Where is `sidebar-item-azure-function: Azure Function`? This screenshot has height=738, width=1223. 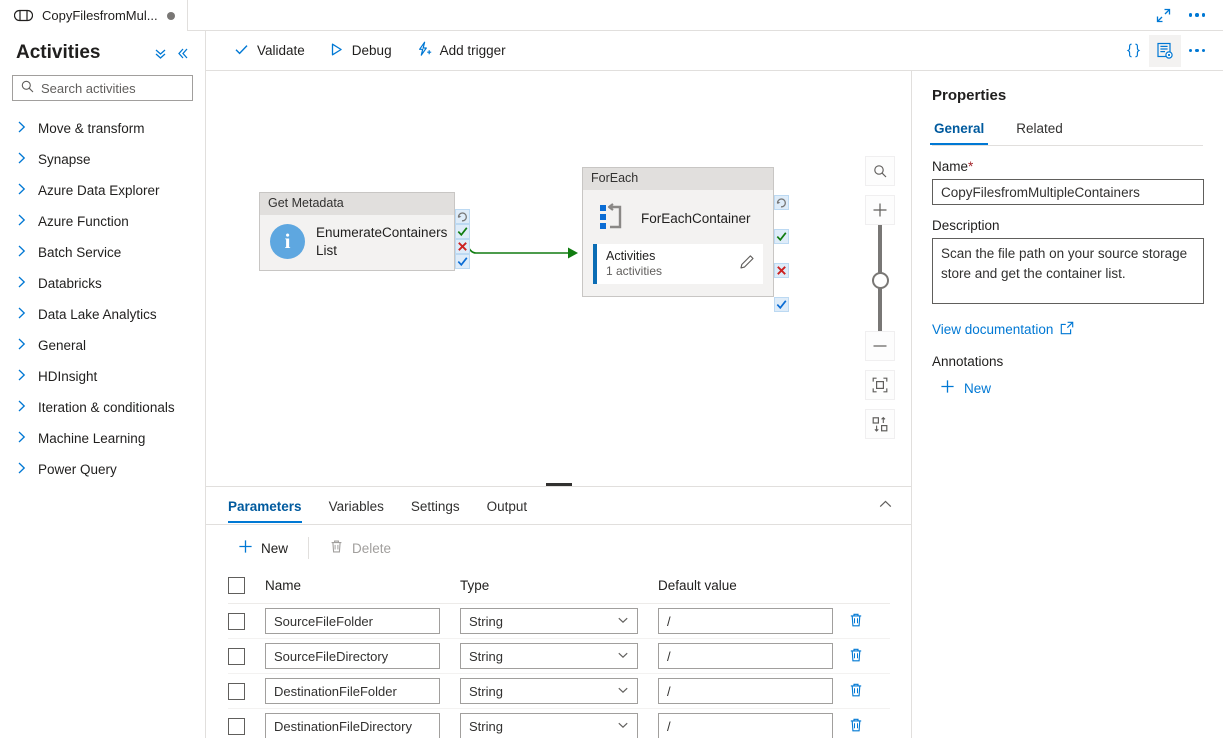 sidebar-item-azure-function: Azure Function is located at coordinates (102, 221).